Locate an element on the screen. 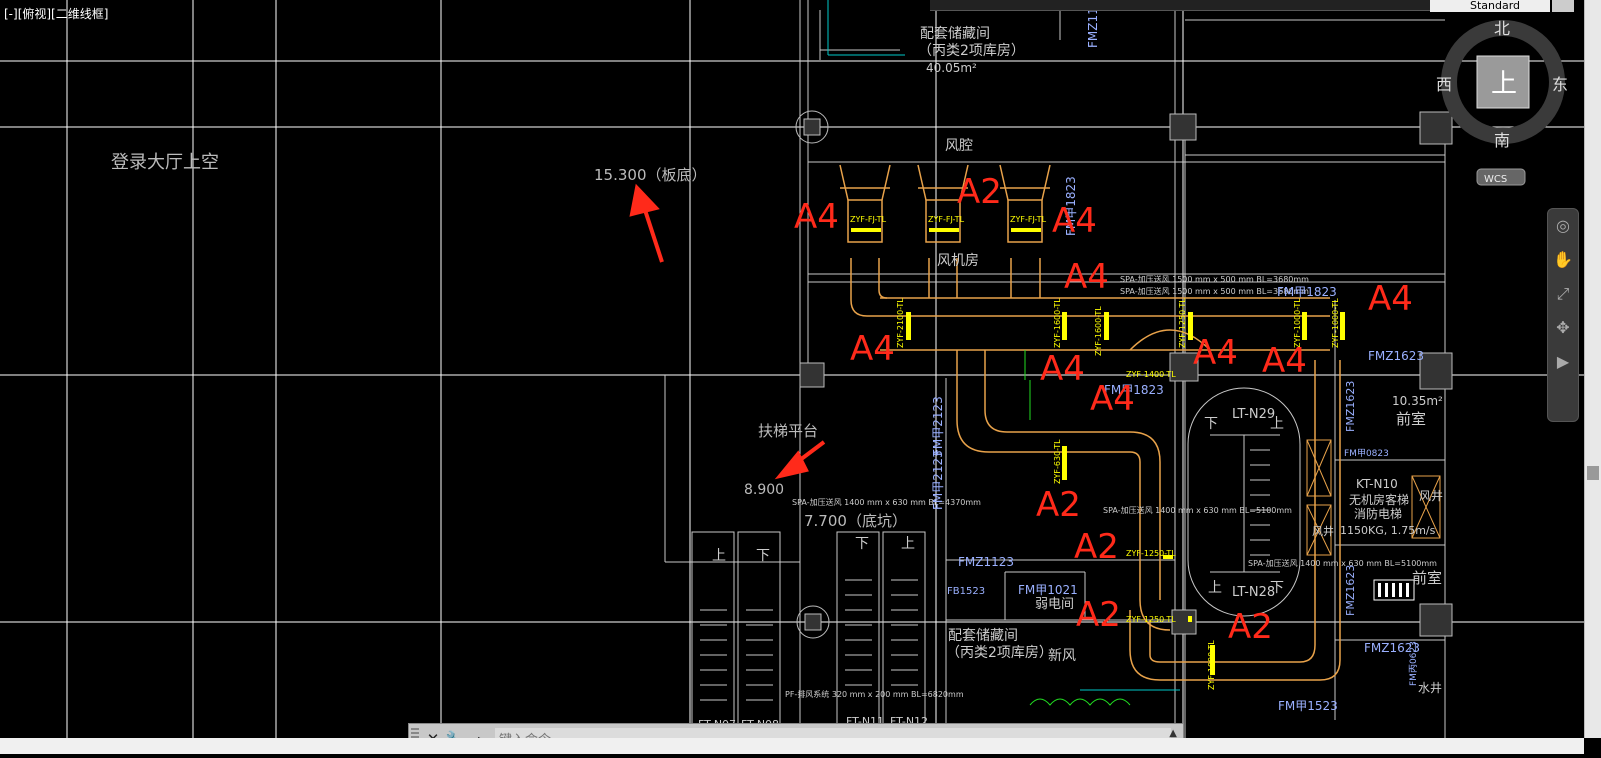 The image size is (1601, 758). annotation-a4-4: A4 is located at coordinates (1390, 299).